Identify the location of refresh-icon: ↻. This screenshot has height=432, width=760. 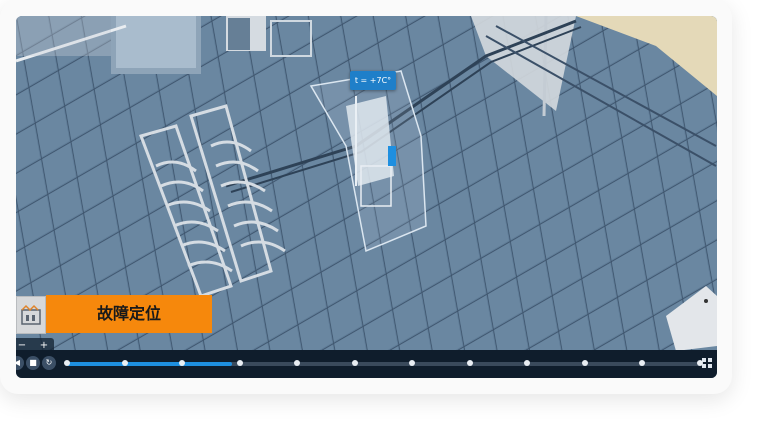
(49, 363).